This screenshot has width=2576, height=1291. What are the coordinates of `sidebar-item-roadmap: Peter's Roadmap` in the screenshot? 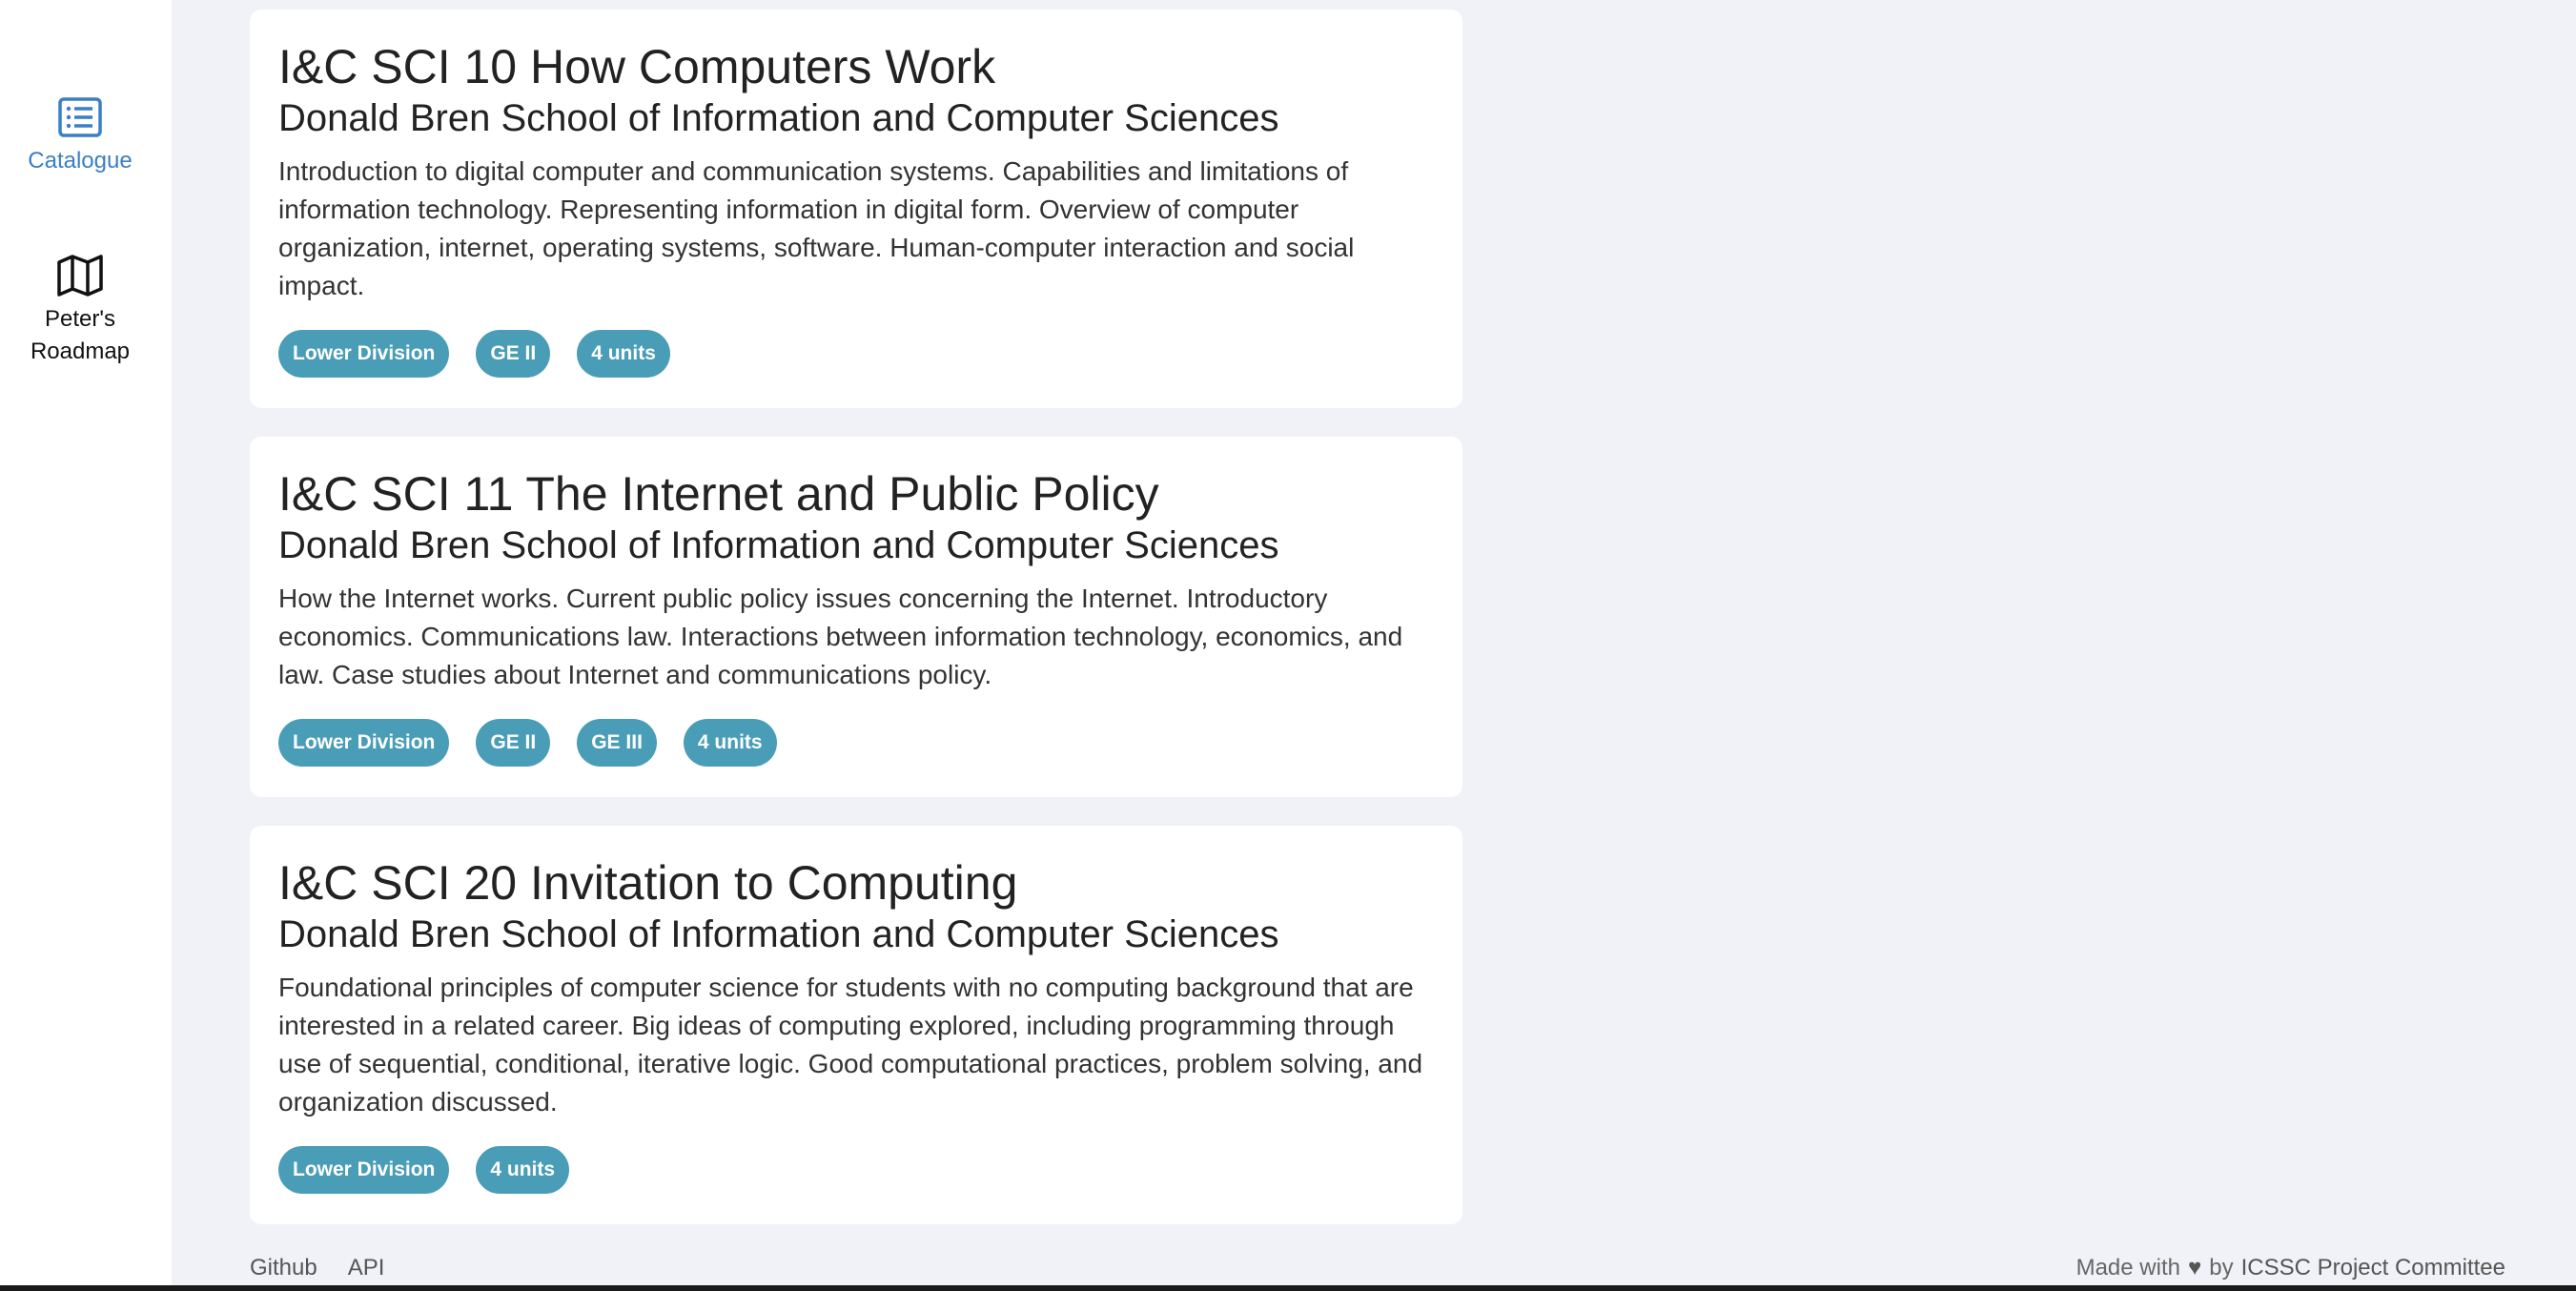 It's located at (80, 311).